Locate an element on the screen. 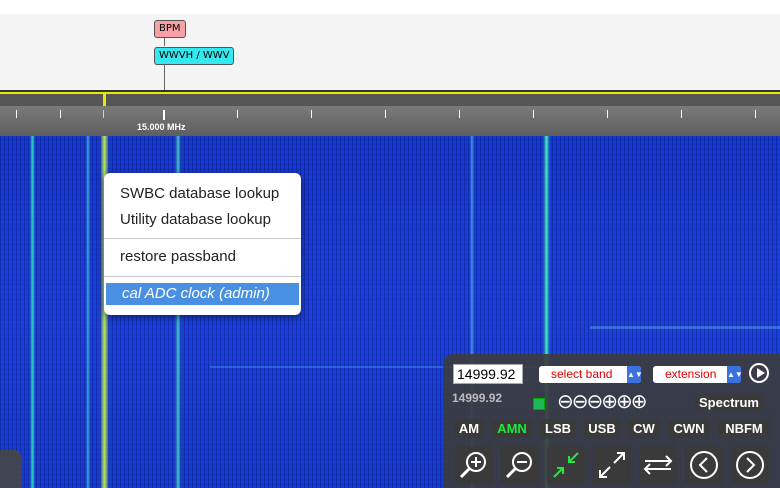  side-panel-tab is located at coordinates (11, 469).